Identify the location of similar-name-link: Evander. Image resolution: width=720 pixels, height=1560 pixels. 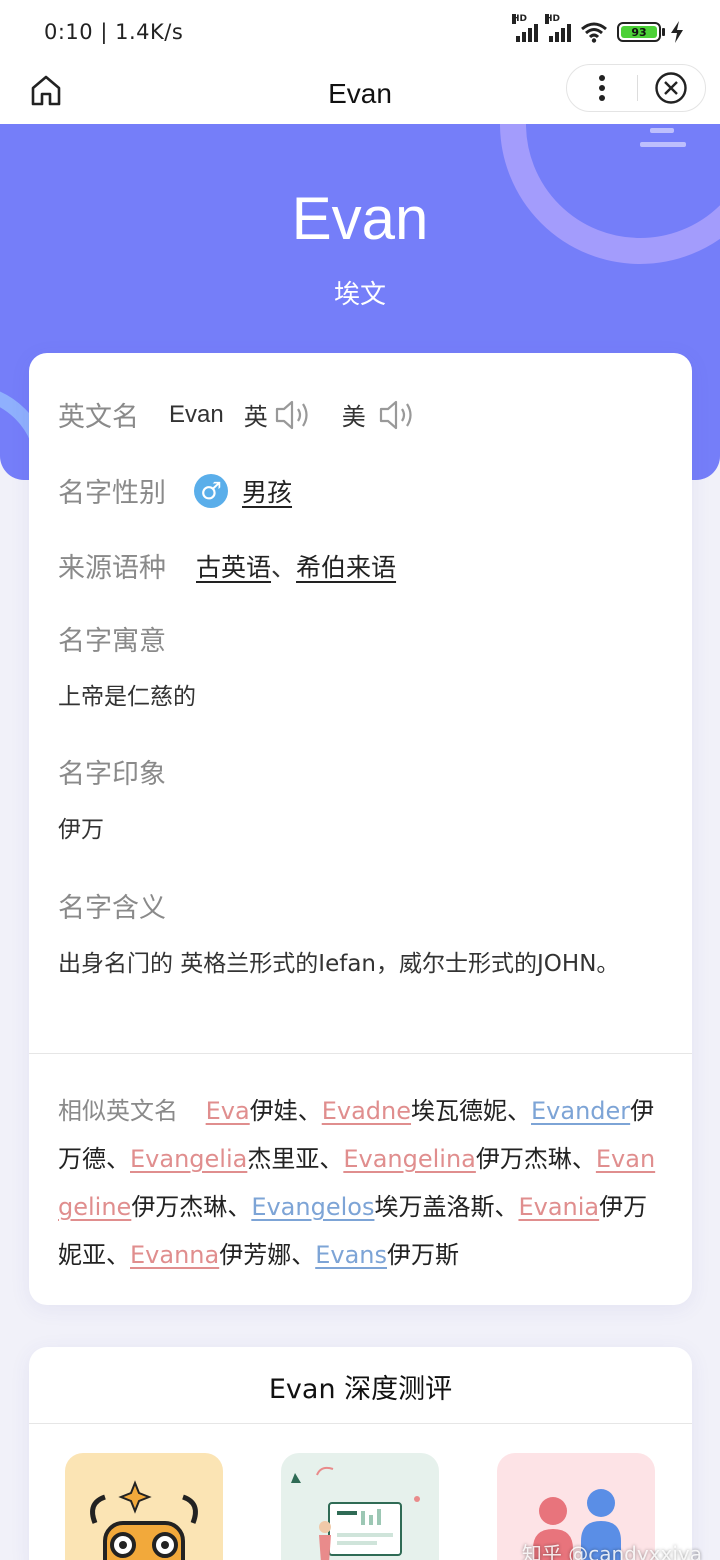
(580, 1111).